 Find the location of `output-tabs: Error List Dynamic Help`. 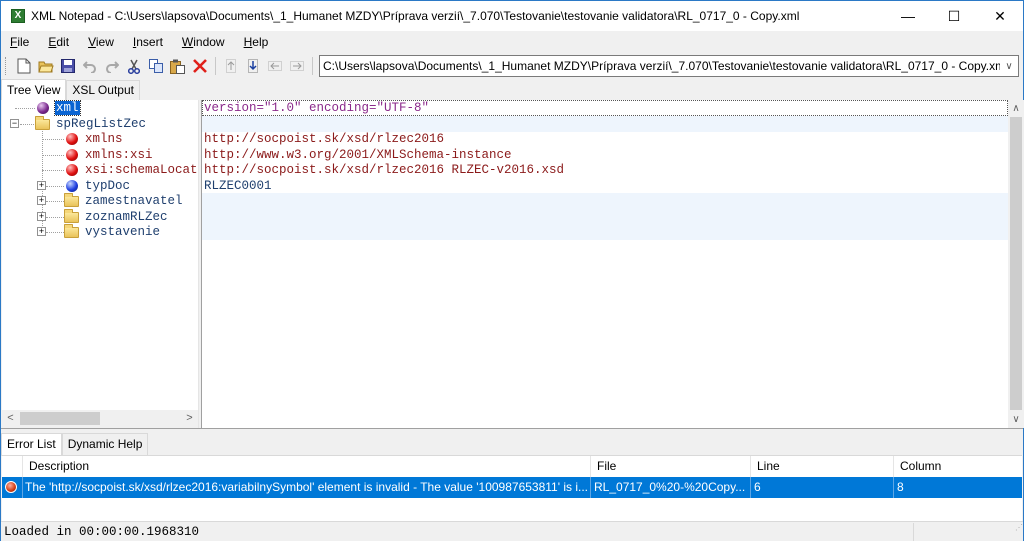

output-tabs: Error List Dynamic Help is located at coordinates (512, 444).